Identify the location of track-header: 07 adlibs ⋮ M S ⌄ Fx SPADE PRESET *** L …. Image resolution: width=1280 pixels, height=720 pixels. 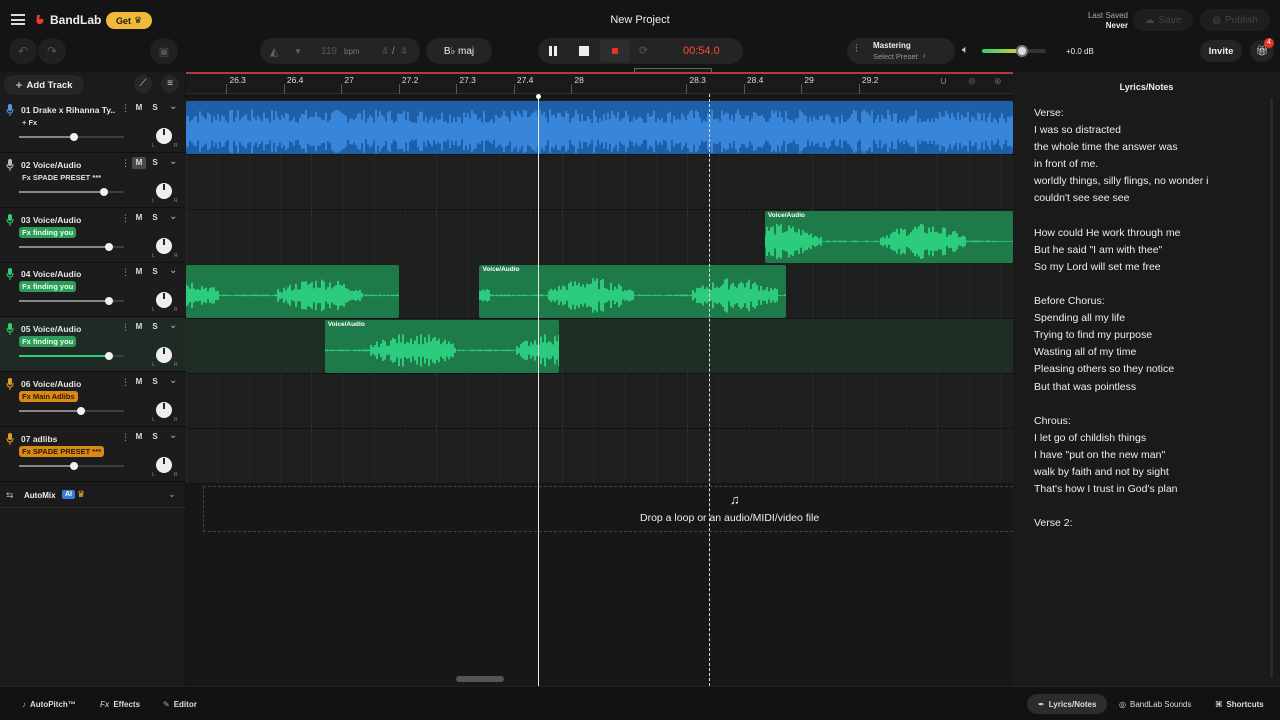
(93, 454).